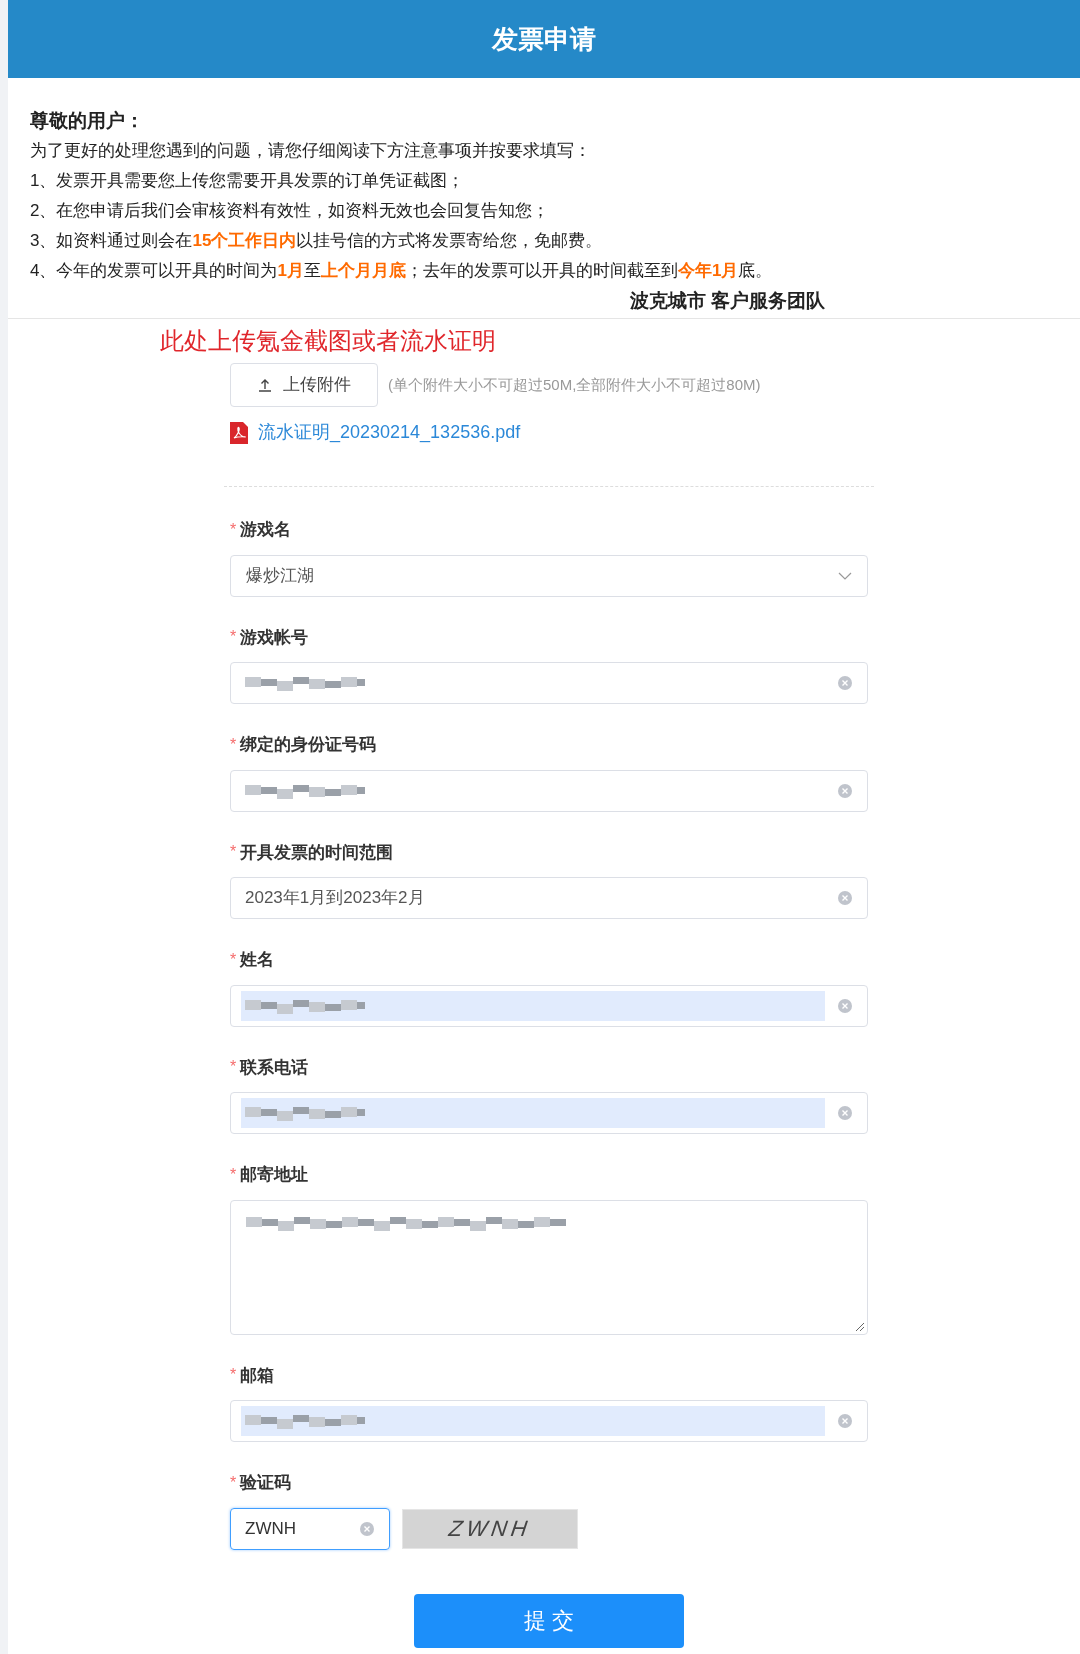  Describe the element at coordinates (402, 271) in the screenshot. I see `notice-item: 4、今年的发票可以开具的时间为1月至上个月月底；去年的发票可以开具的时间截至到今年1月底。` at that location.